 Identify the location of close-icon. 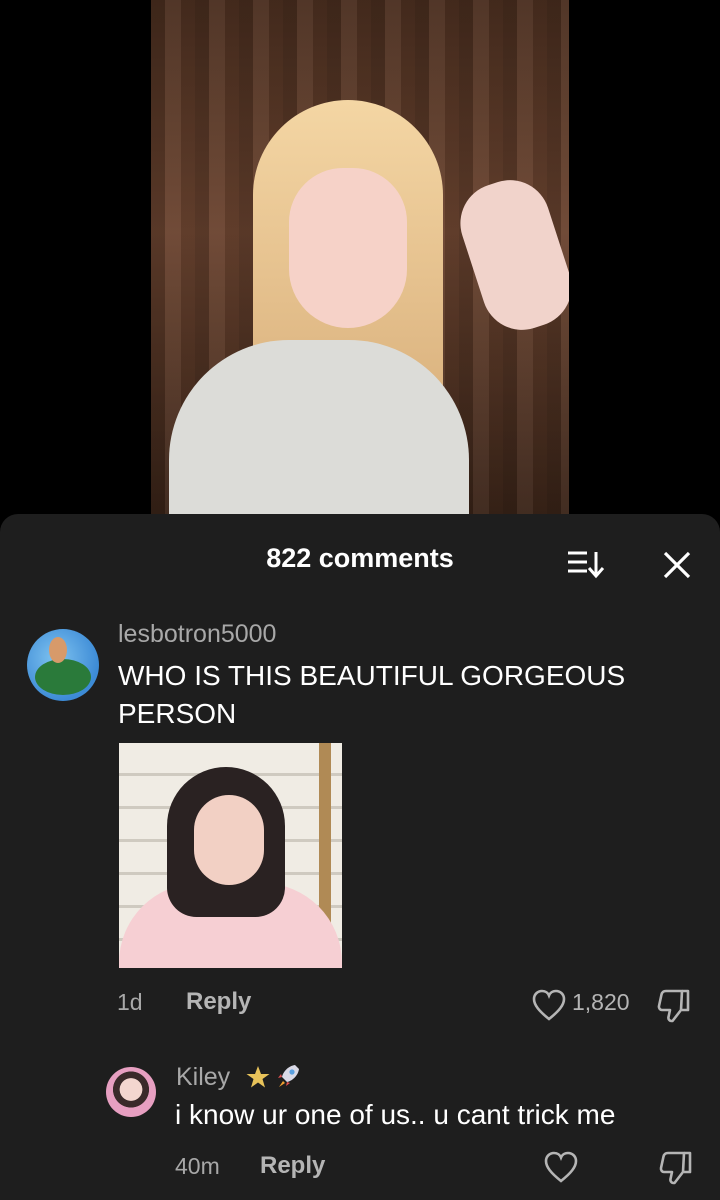
(677, 565).